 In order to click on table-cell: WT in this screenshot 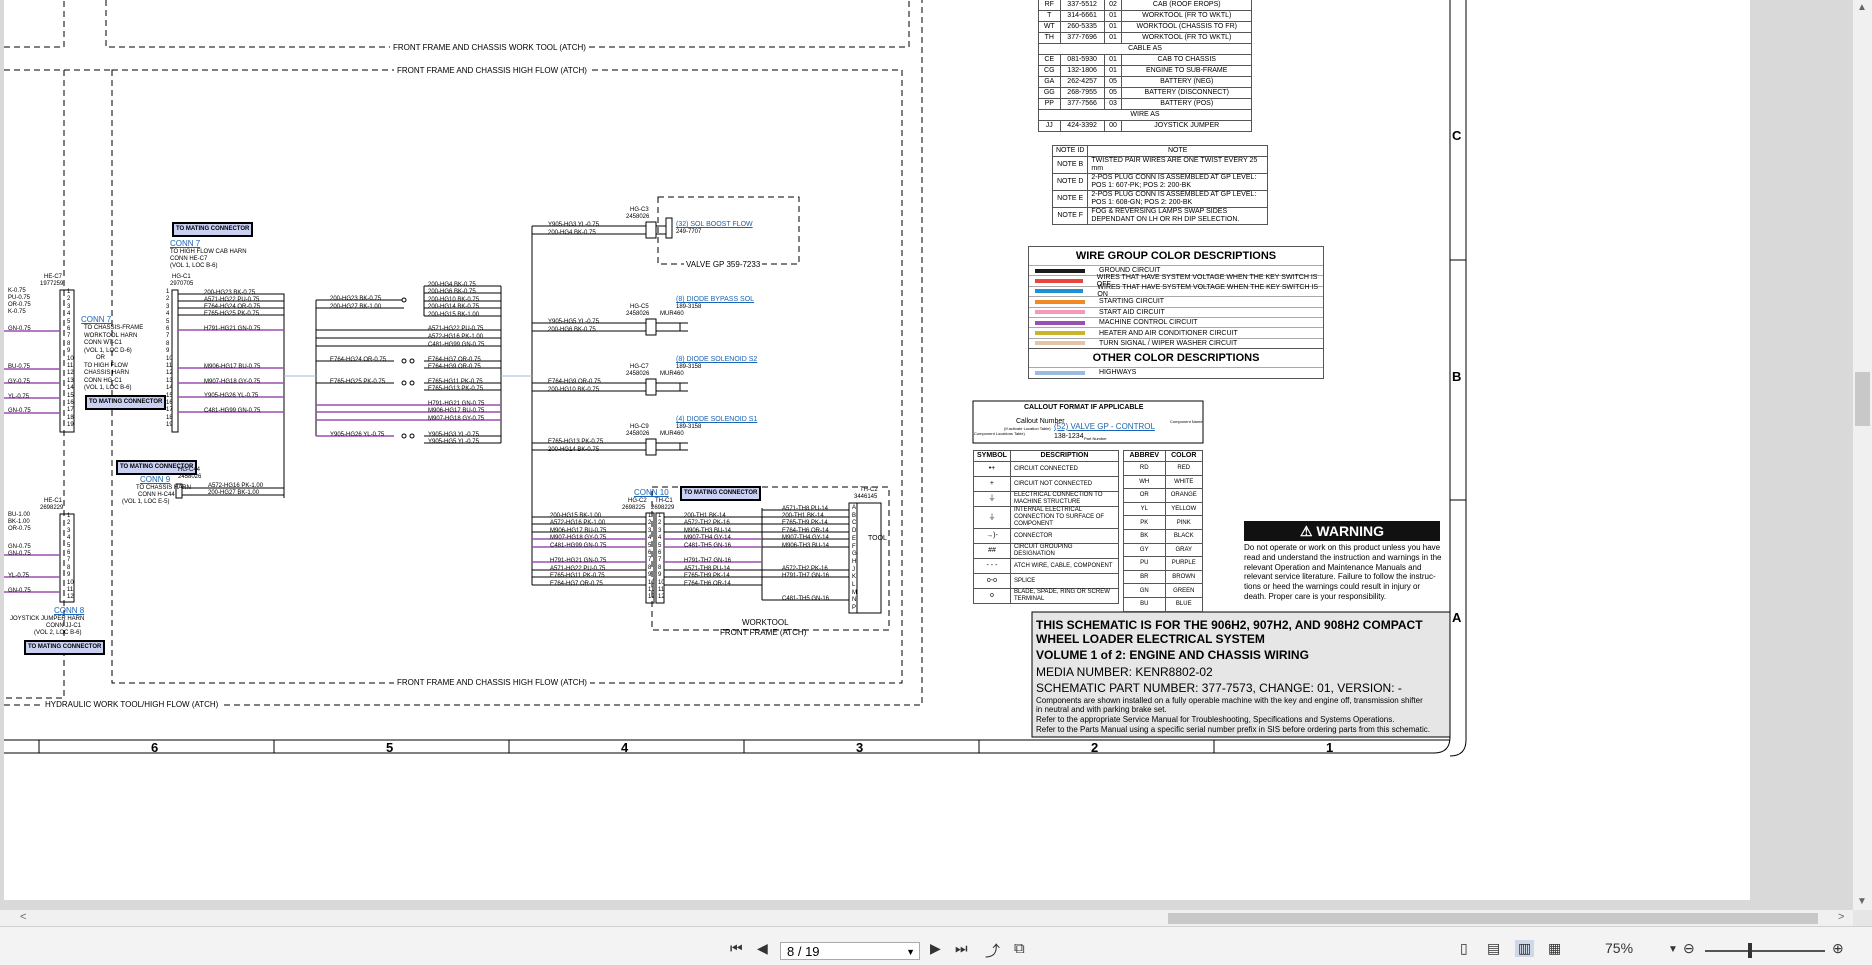, I will do `click(1049, 27)`.